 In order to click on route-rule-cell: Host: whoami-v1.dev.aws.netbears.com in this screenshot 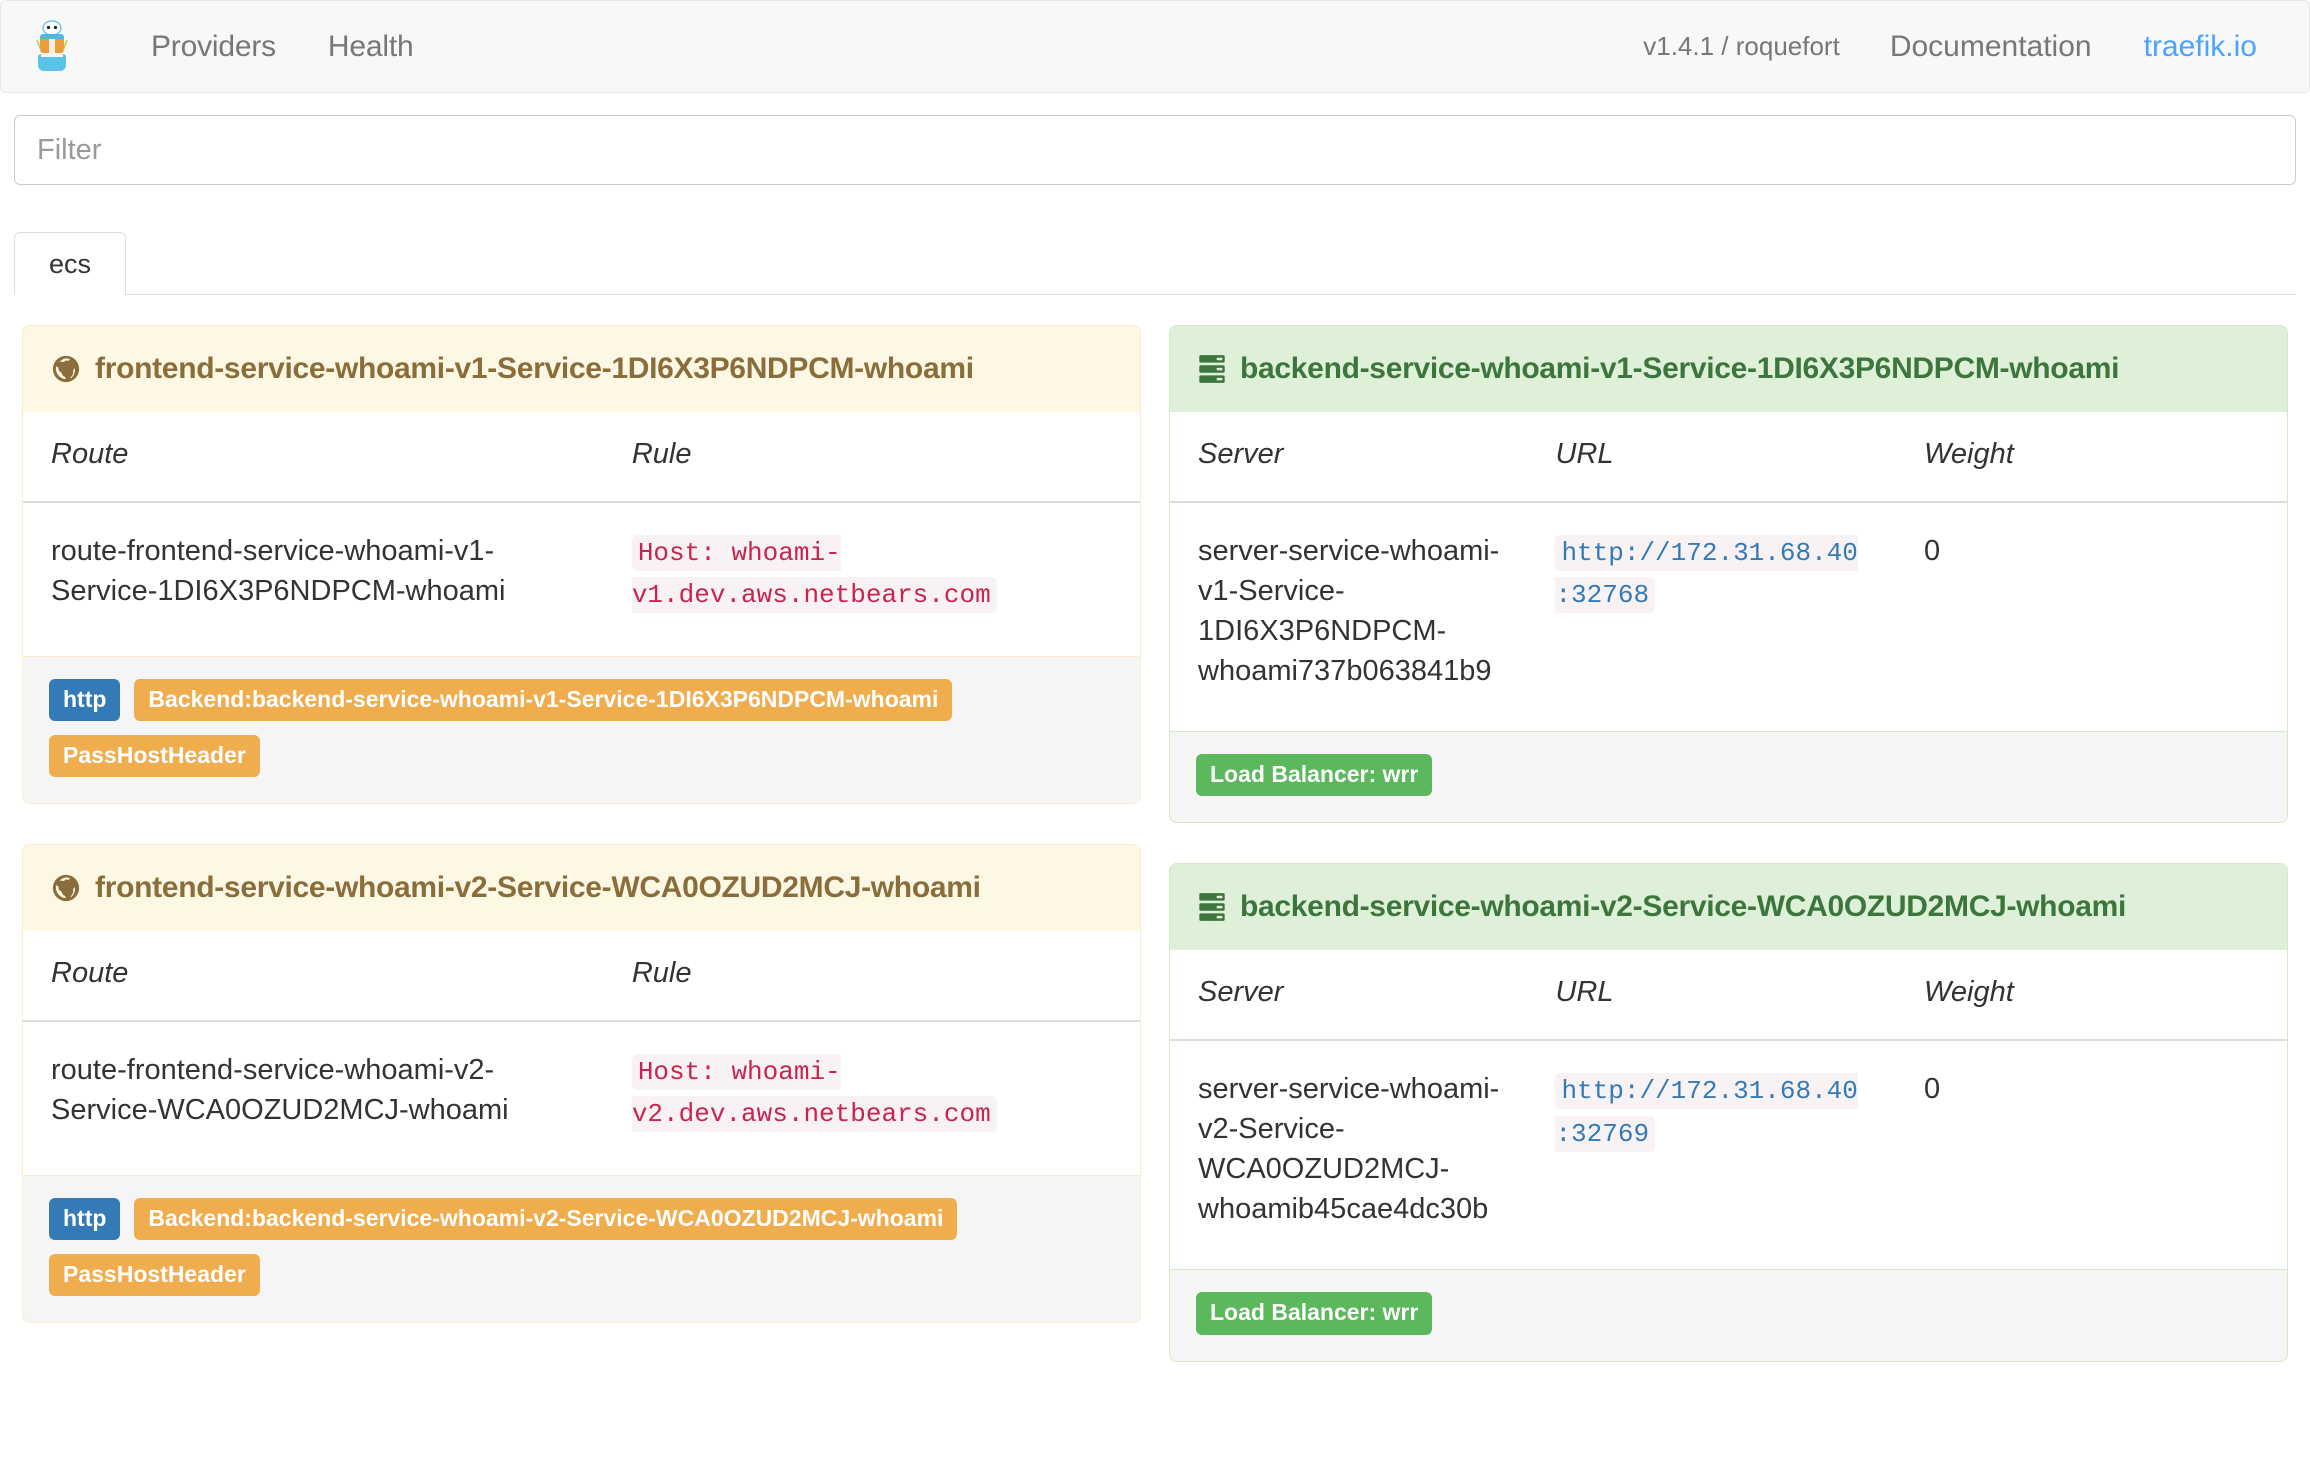, I will do `click(872, 579)`.